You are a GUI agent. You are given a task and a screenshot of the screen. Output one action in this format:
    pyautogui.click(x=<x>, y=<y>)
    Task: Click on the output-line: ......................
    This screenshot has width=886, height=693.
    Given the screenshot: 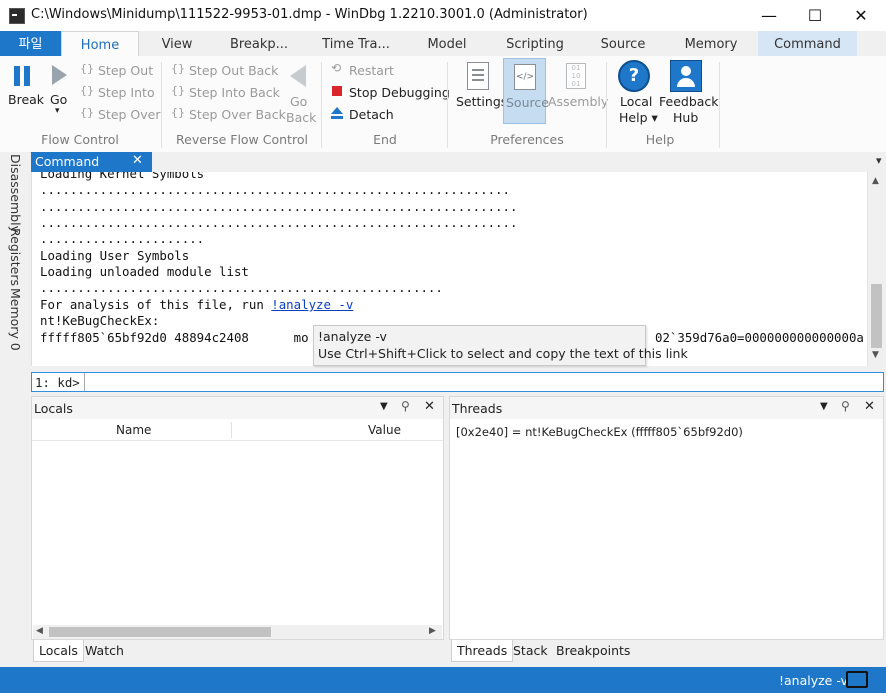 What is the action you would take?
    pyautogui.click(x=122, y=238)
    